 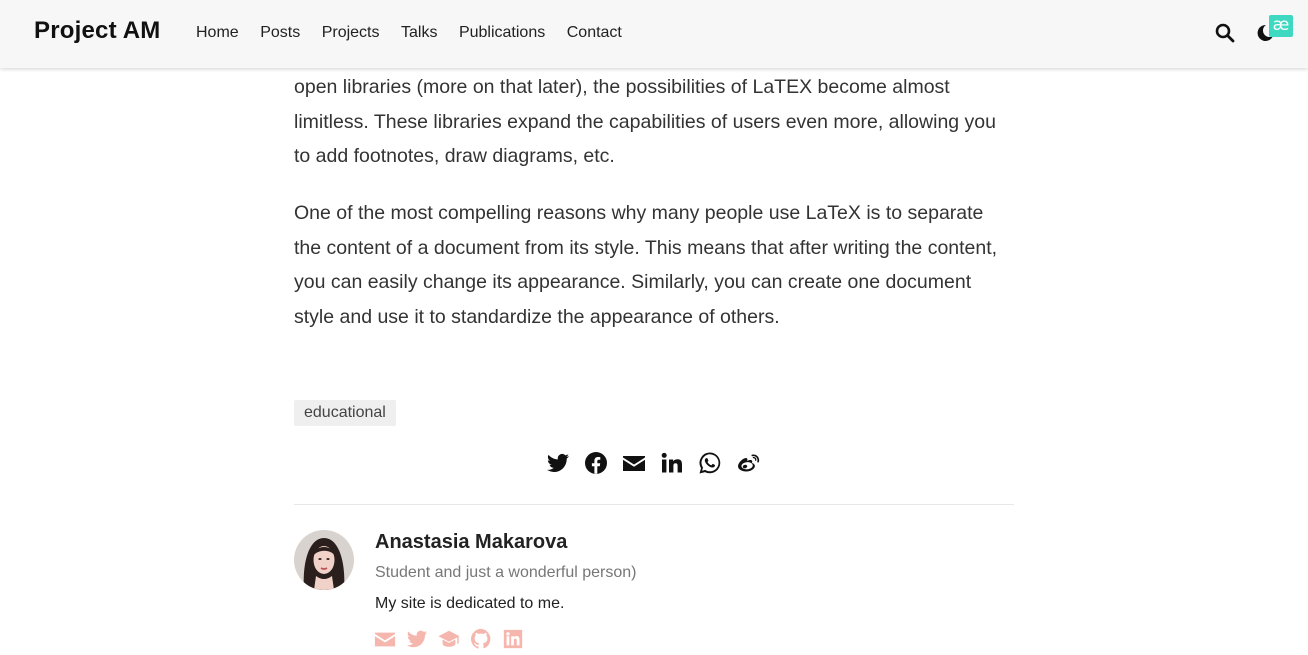 I want to click on search-icon, so click(x=1225, y=33).